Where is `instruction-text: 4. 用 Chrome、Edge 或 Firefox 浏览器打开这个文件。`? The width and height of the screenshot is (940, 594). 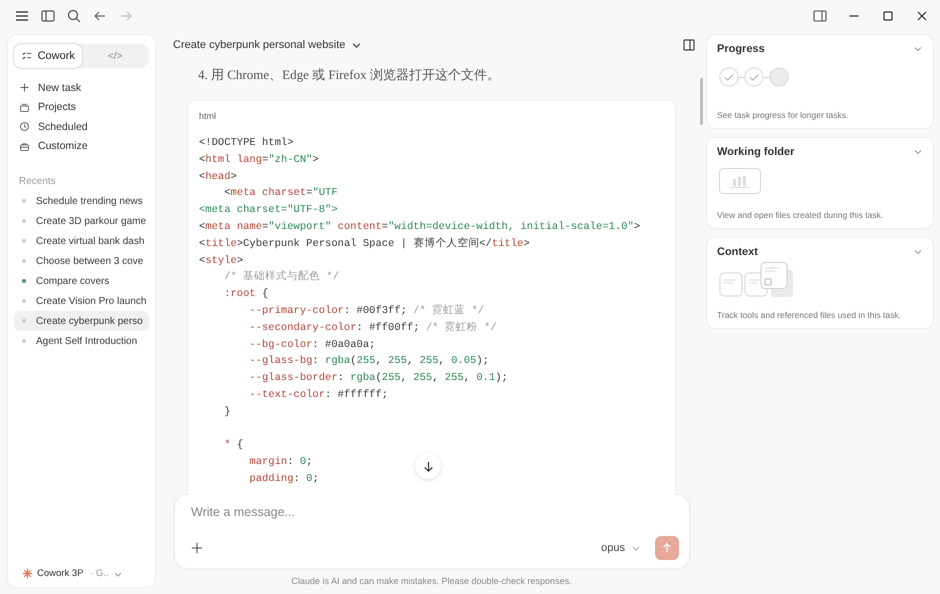
instruction-text: 4. 用 Chrome、Edge 或 Firefox 浏览器打开这个文件。 is located at coordinates (349, 75).